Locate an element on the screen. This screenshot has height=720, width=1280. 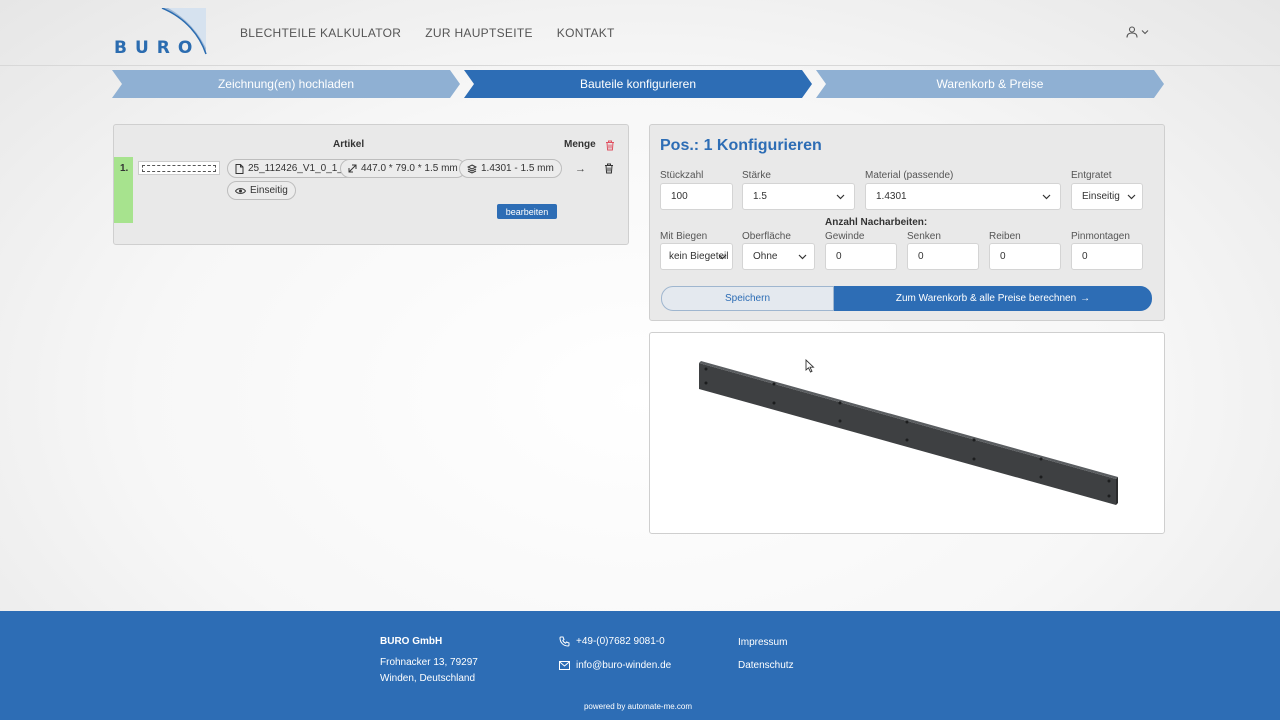
senken-input: 0 is located at coordinates (943, 256).